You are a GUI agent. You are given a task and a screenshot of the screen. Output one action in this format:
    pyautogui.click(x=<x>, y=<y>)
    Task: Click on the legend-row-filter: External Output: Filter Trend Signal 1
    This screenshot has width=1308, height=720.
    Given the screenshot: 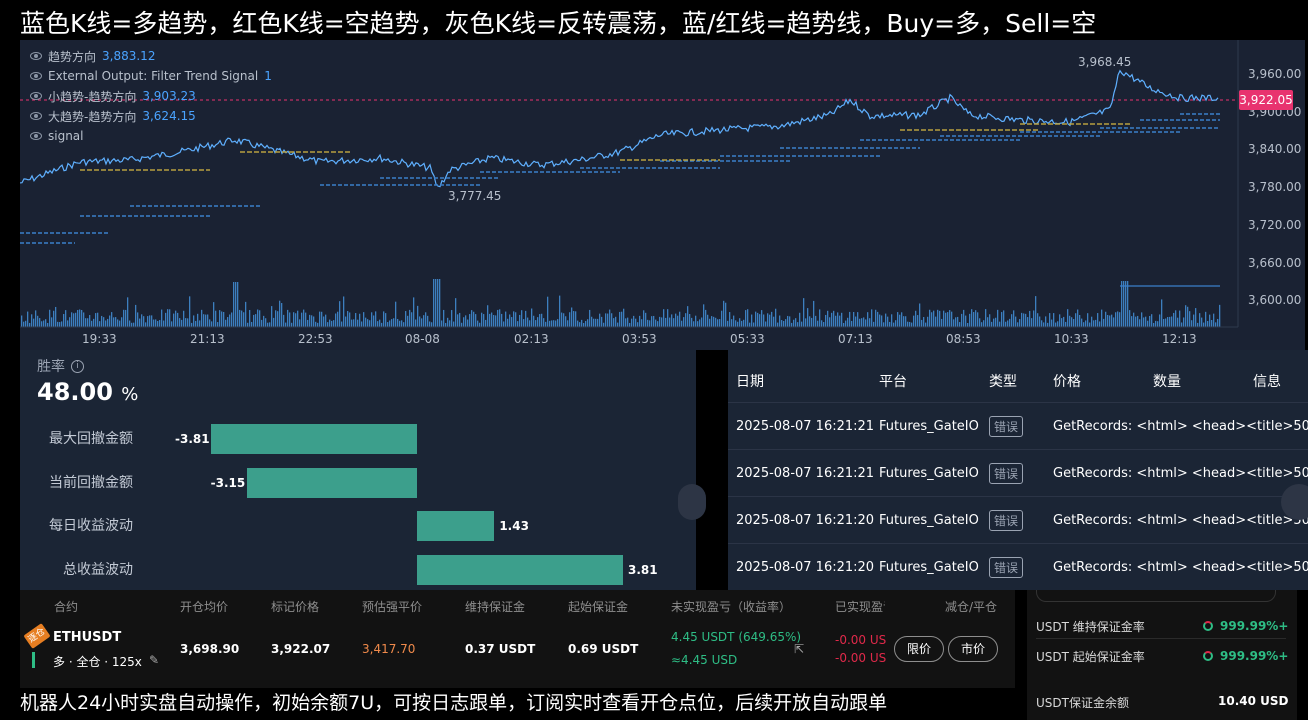 What is the action you would take?
    pyautogui.click(x=151, y=76)
    